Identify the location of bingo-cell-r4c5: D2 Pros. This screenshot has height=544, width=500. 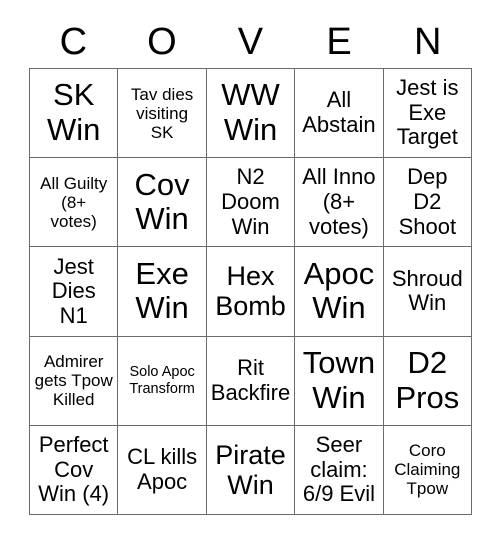
(428, 381).